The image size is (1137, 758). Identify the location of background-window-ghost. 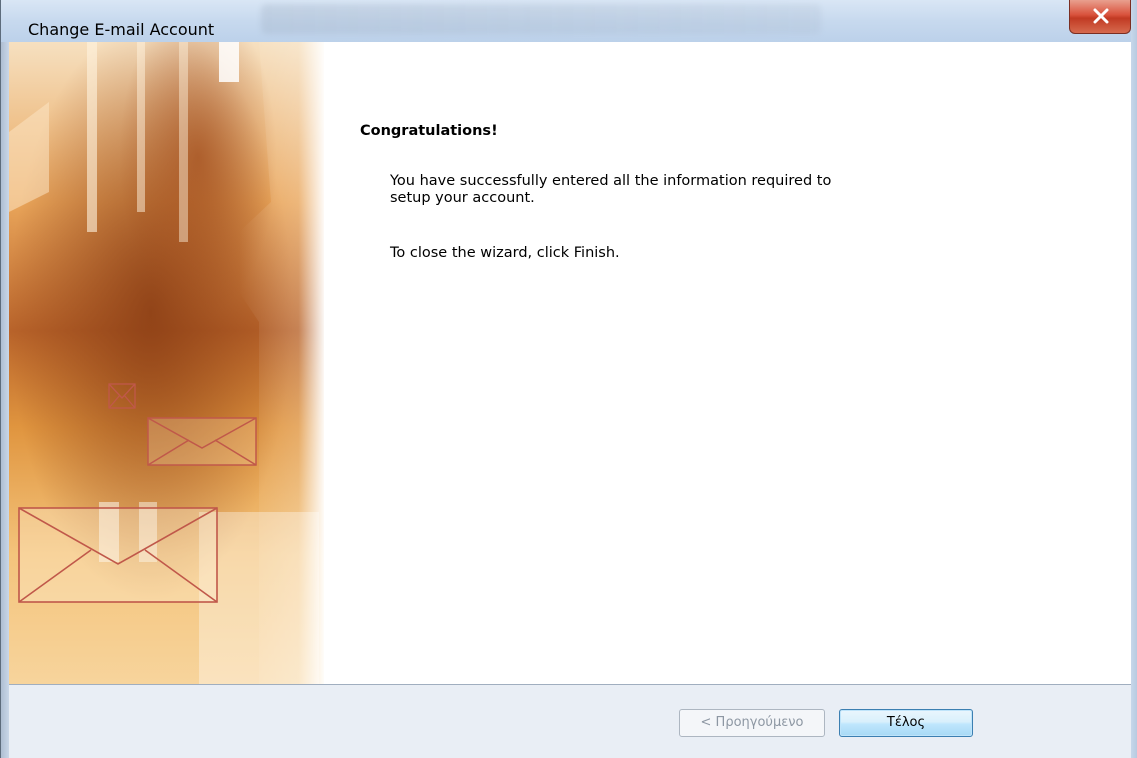
(541, 19).